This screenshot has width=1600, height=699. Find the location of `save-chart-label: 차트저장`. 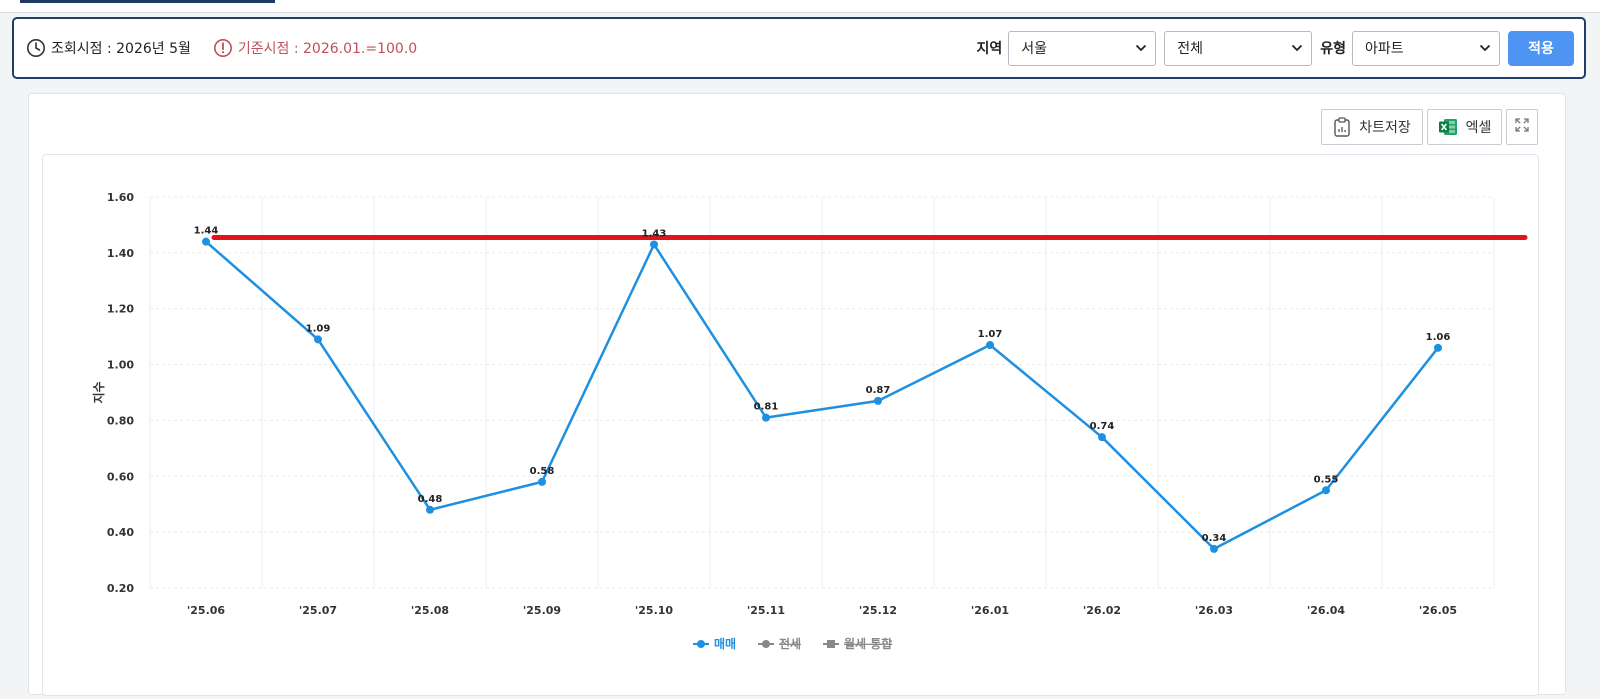

save-chart-label: 차트저장 is located at coordinates (1385, 128).